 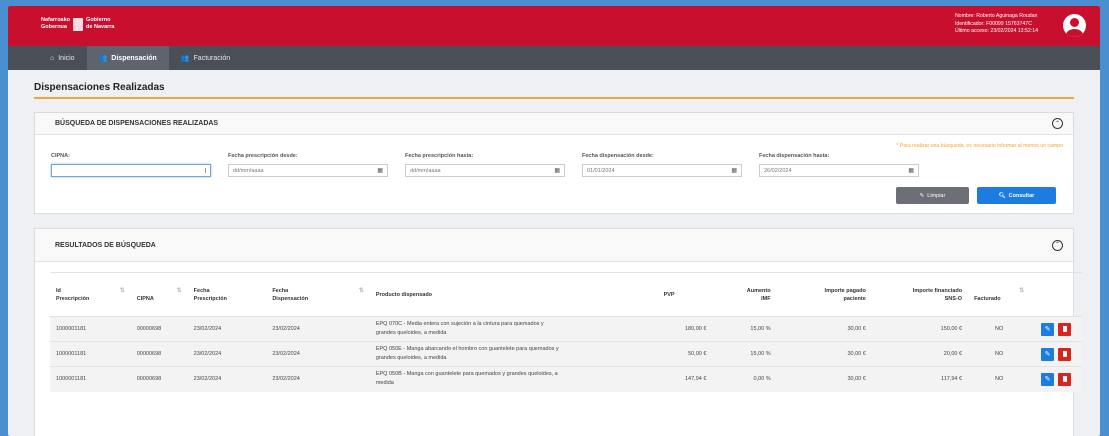 I want to click on col-fdisp-label-2: Dispensación, so click(x=290, y=298).